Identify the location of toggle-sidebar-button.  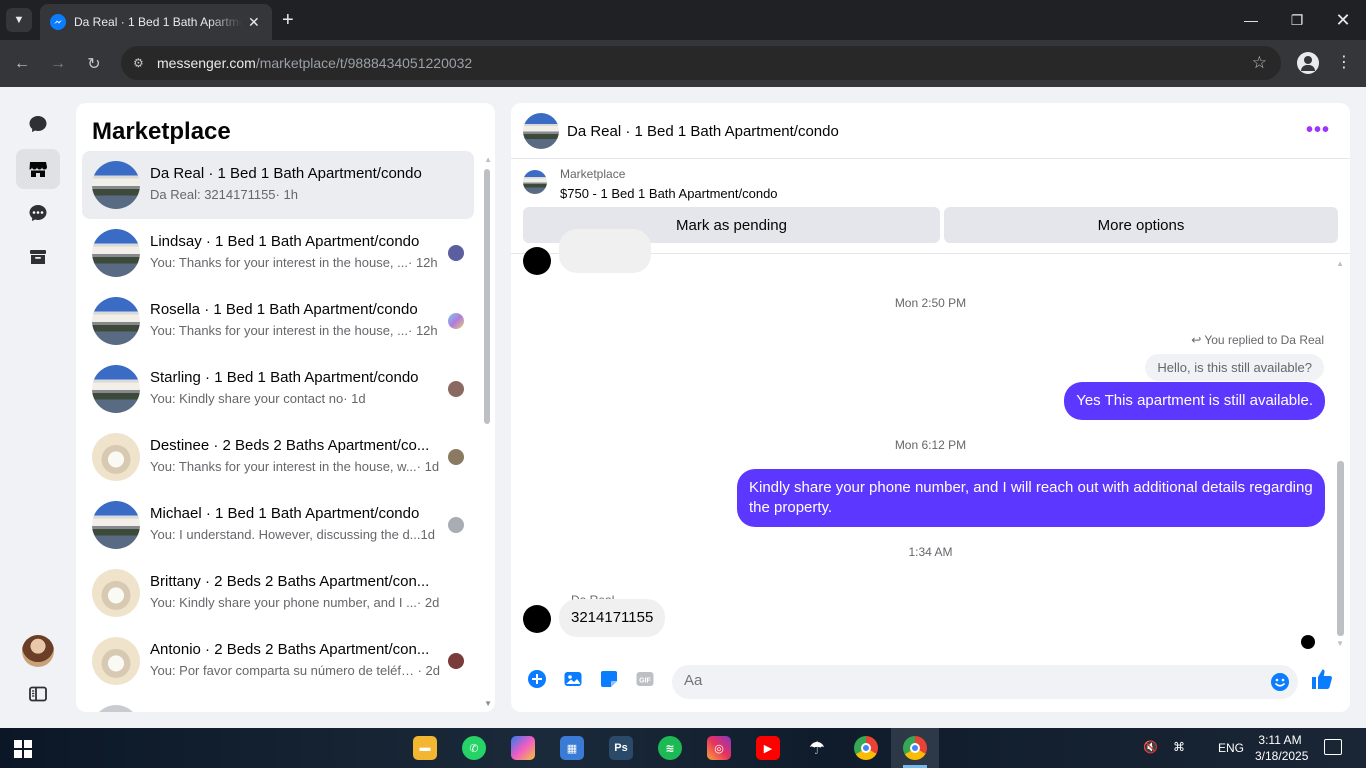
(38, 694).